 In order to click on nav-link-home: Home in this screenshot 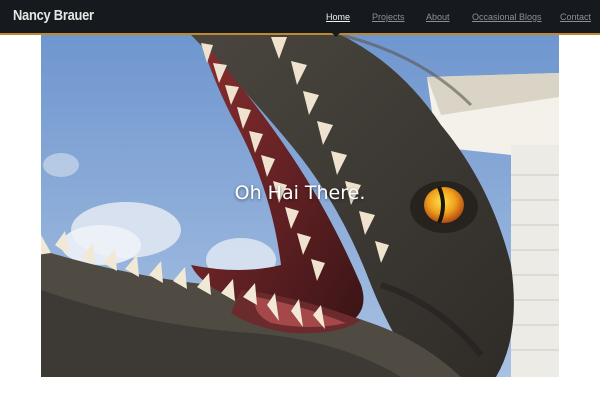, I will do `click(338, 17)`.